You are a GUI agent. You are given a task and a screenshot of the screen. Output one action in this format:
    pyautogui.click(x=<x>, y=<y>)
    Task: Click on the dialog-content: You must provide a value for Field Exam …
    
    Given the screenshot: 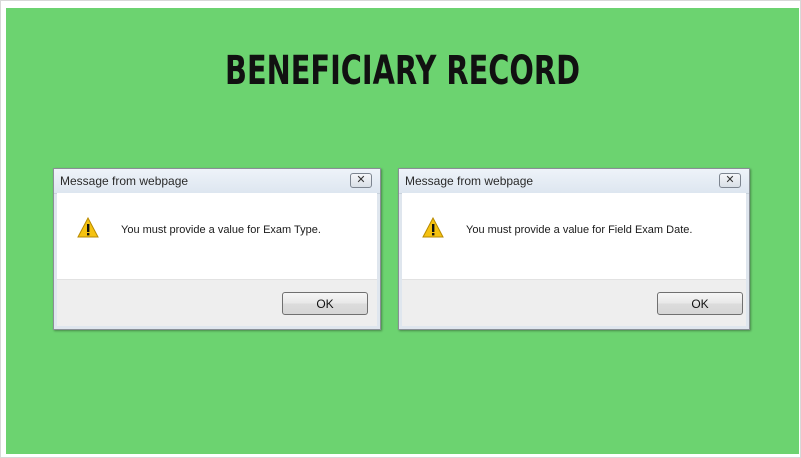 What is the action you would take?
    pyautogui.click(x=574, y=236)
    